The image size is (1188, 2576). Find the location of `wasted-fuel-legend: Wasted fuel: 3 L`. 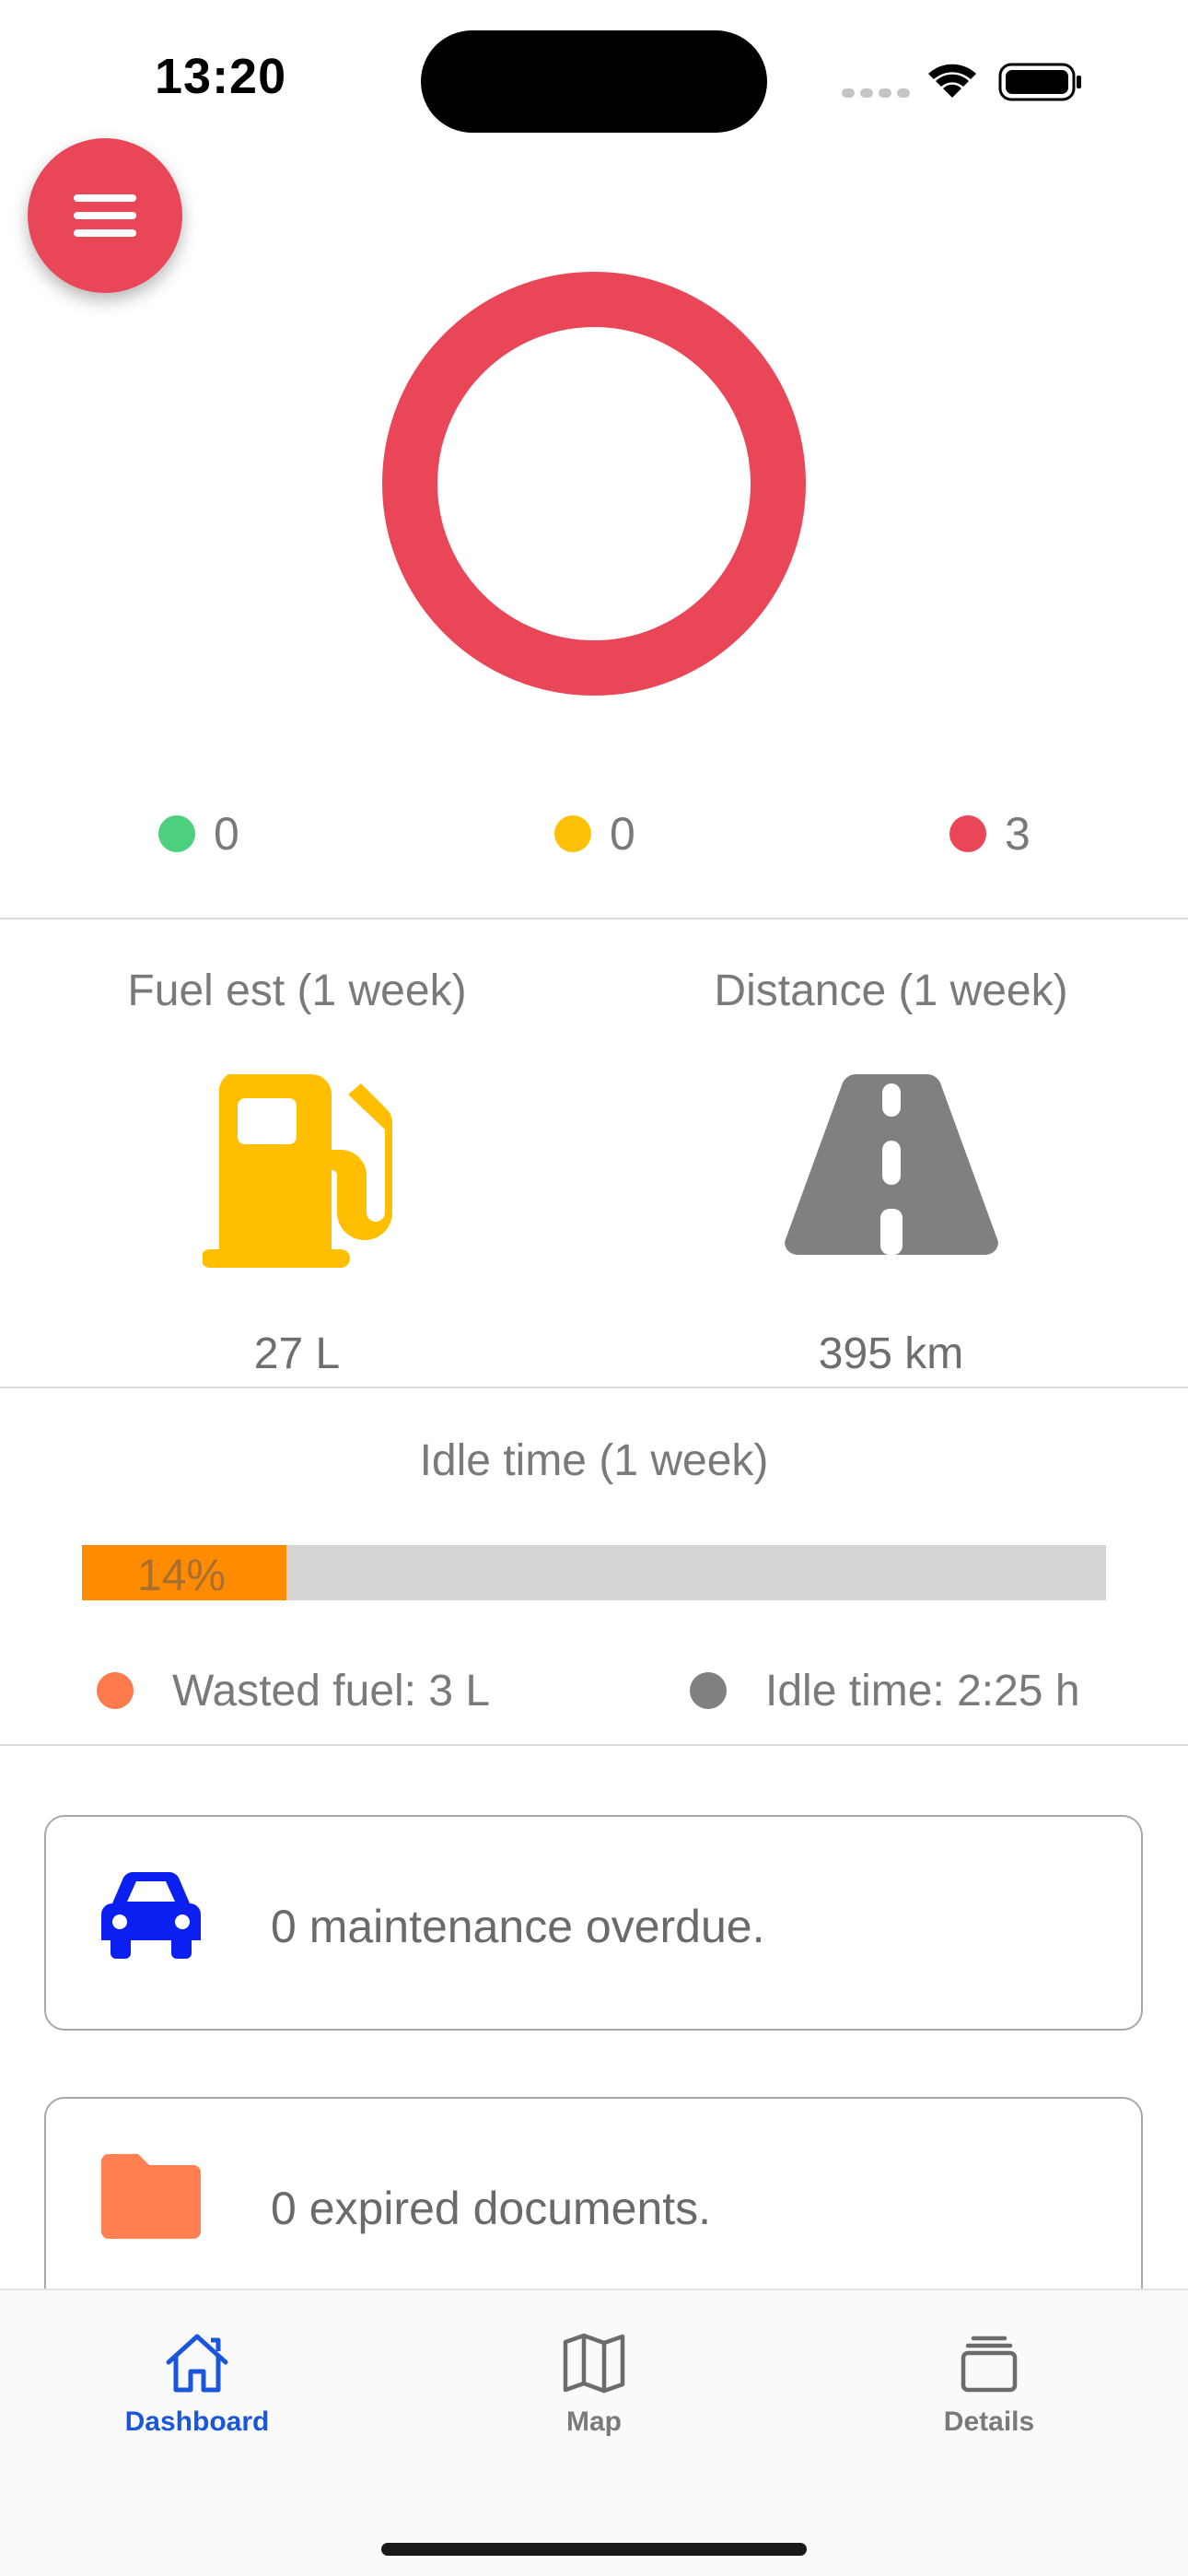

wasted-fuel-legend: Wasted fuel: 3 L is located at coordinates (294, 1690).